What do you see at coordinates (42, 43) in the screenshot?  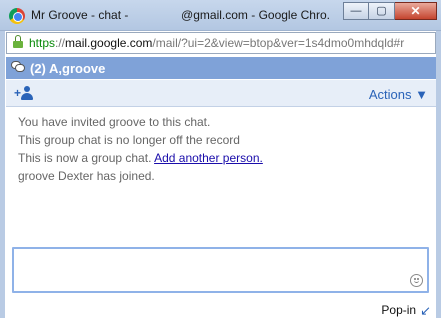 I see `url-scheme: https` at bounding box center [42, 43].